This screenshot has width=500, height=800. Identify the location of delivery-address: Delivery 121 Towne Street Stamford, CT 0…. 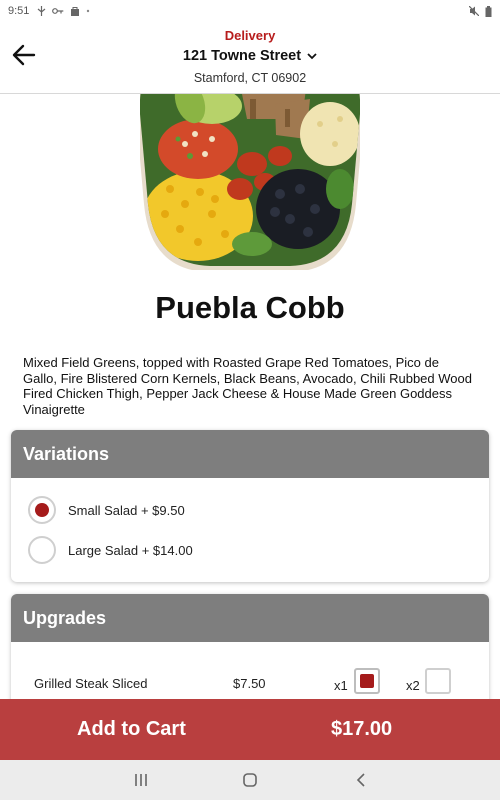
(250, 56).